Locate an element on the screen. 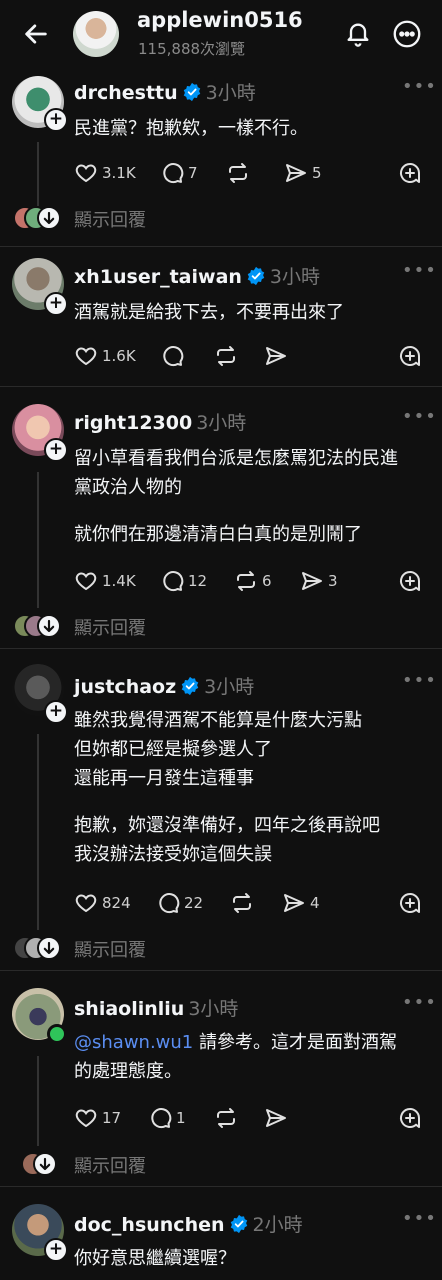 This screenshot has height=1280, width=442. mention-link: @shawn.wu1 is located at coordinates (133, 1042).